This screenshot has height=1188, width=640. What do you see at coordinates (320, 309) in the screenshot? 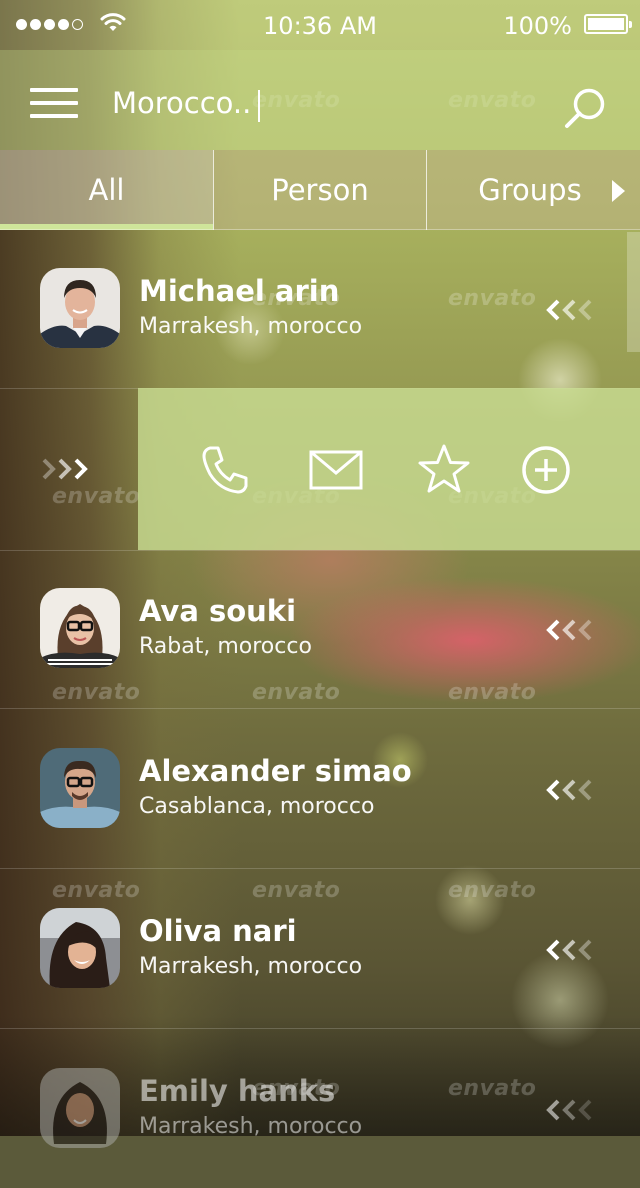
I see `contact-row: Michael arin Marrakesh, morocco` at bounding box center [320, 309].